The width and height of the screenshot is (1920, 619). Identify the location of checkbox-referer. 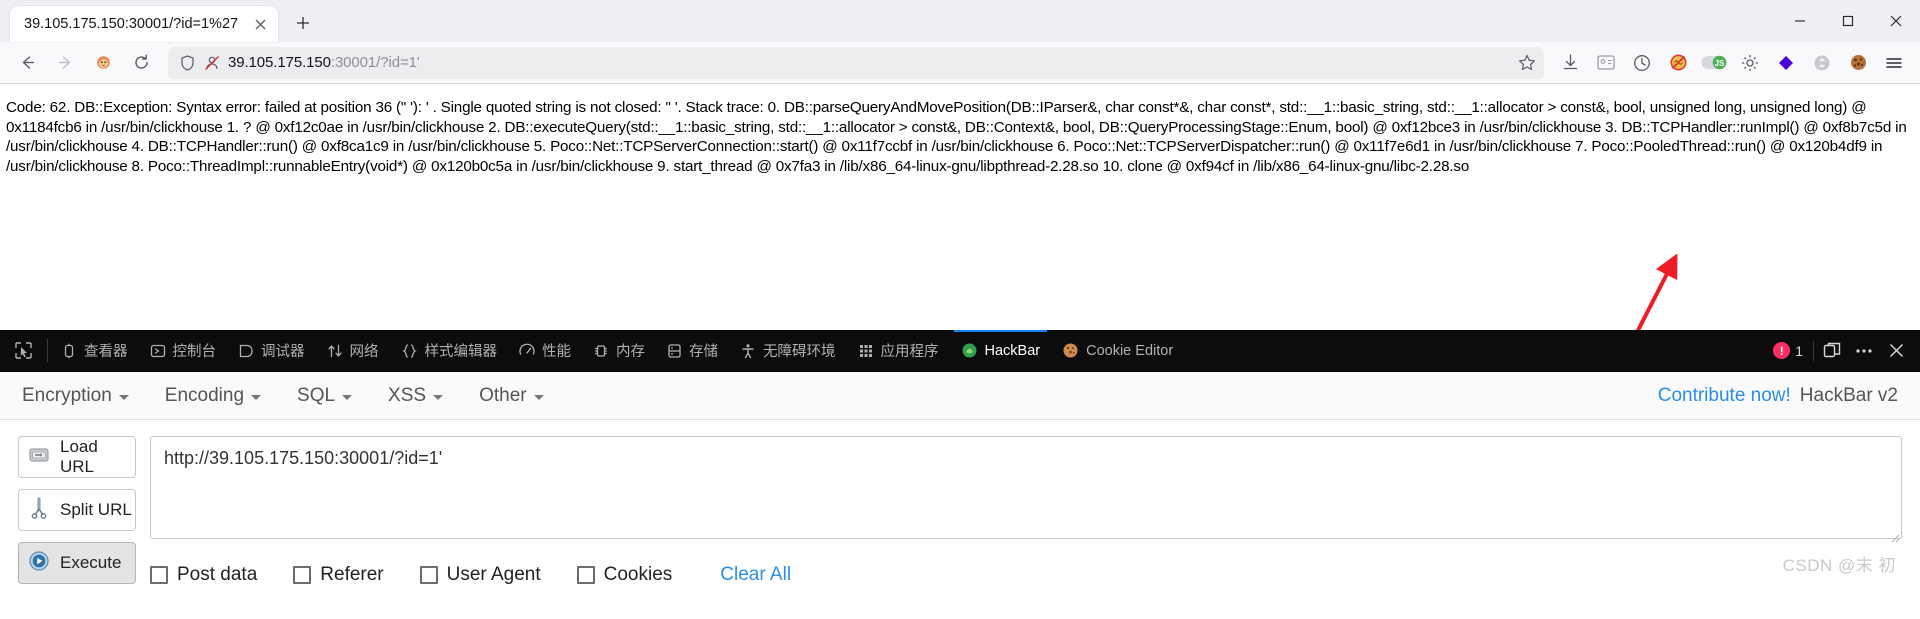
(302, 575).